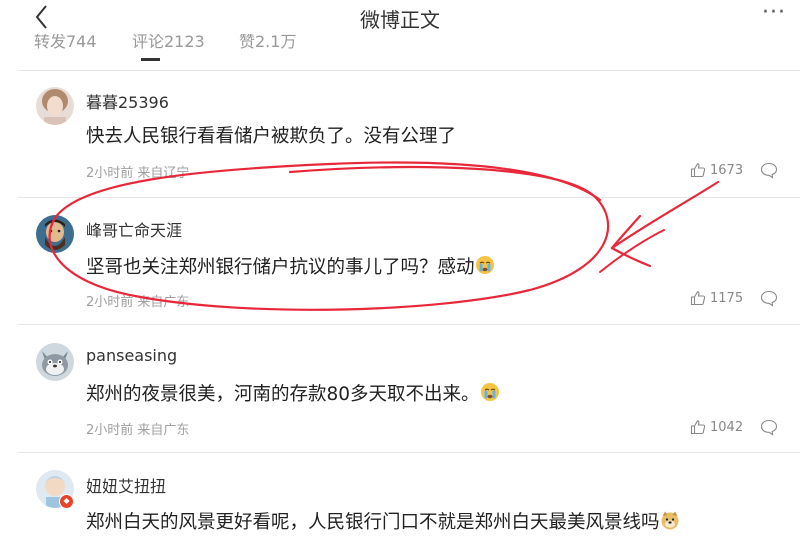 Image resolution: width=800 pixels, height=546 pixels. I want to click on like-button: 1042, so click(716, 427).